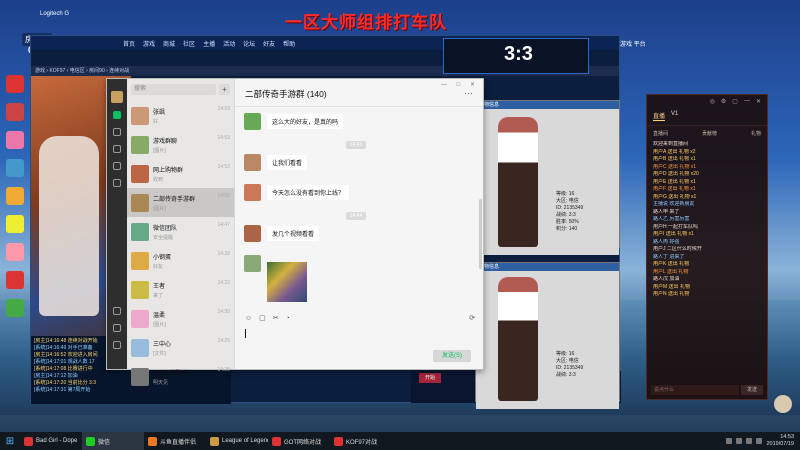 The width and height of the screenshot is (800, 450). I want to click on moments-icon, so click(117, 183).